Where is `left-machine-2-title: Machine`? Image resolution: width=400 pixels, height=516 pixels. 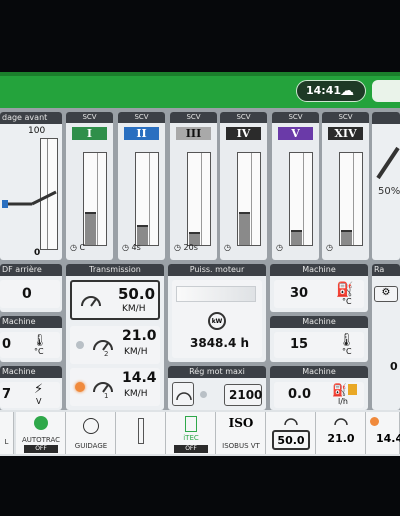
left-machine-2-title: Machine is located at coordinates (31, 372).